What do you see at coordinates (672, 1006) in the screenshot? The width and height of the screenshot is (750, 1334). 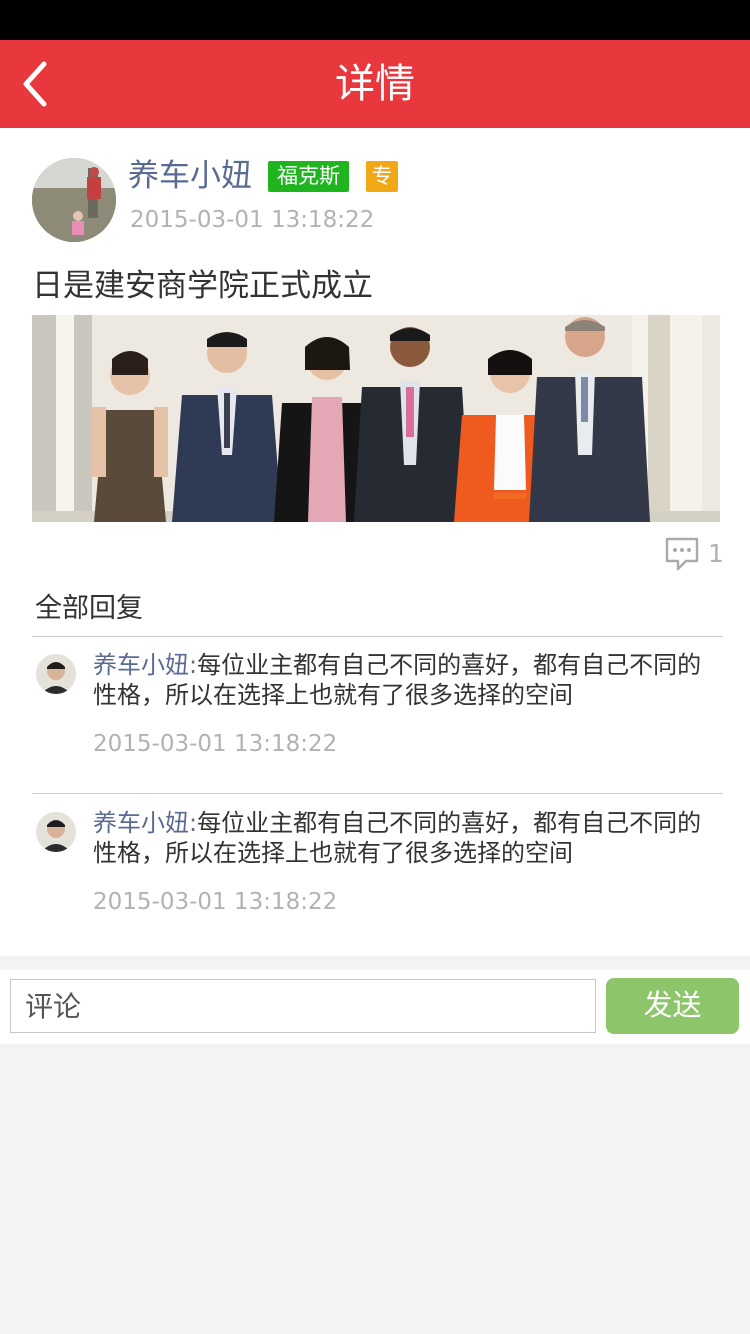 I see `send-button: 发送` at bounding box center [672, 1006].